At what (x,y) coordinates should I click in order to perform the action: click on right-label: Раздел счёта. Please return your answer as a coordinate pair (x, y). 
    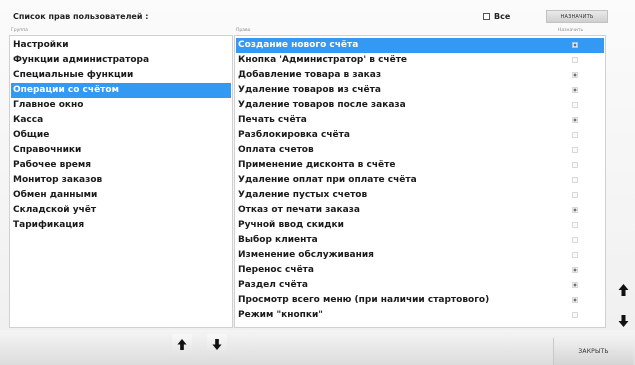
    Looking at the image, I should click on (273, 285).